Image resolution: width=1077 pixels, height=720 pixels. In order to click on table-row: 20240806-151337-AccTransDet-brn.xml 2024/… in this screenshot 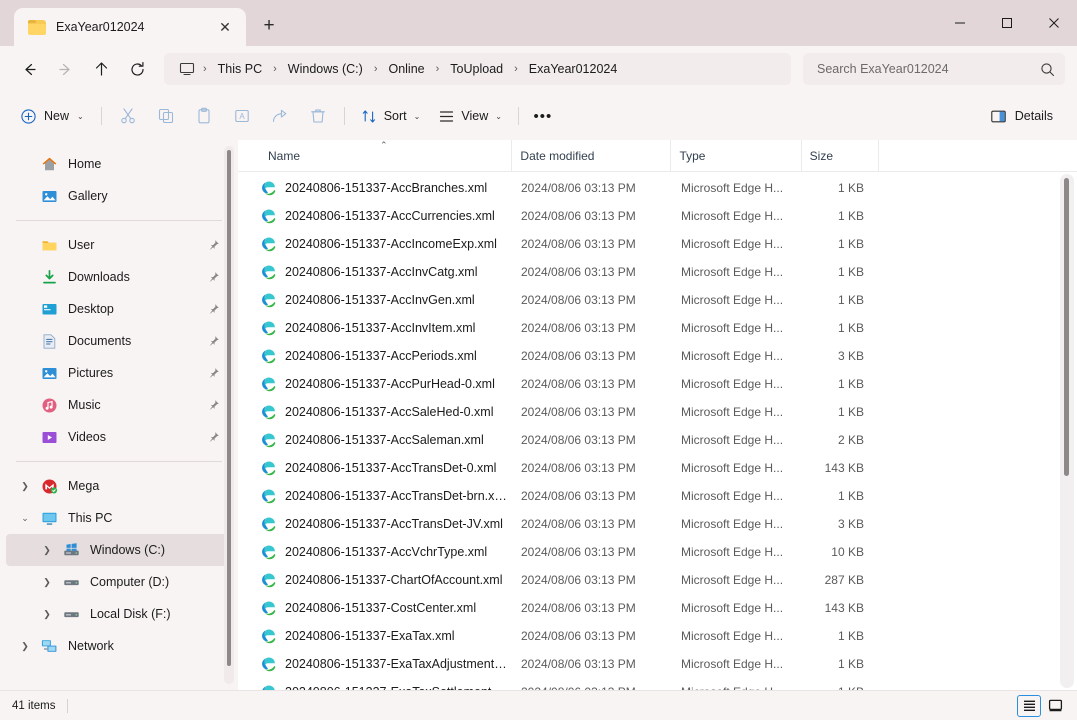, I will do `click(657, 496)`.